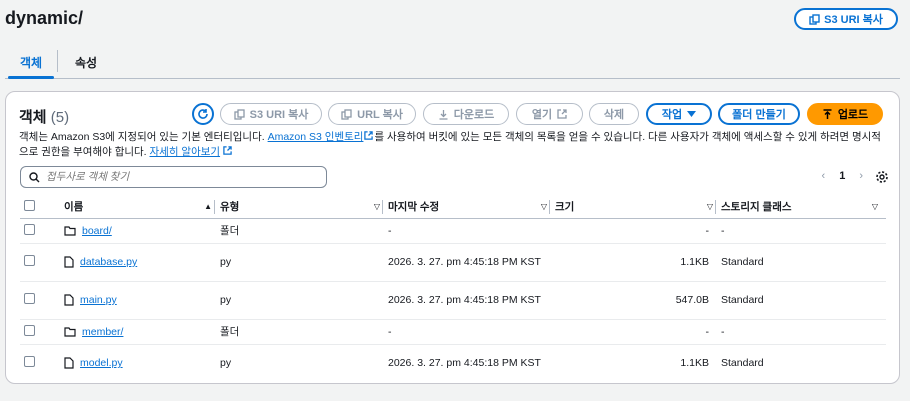 The height and width of the screenshot is (401, 910). What do you see at coordinates (29, 205) in the screenshot?
I see `select-all-checkbox` at bounding box center [29, 205].